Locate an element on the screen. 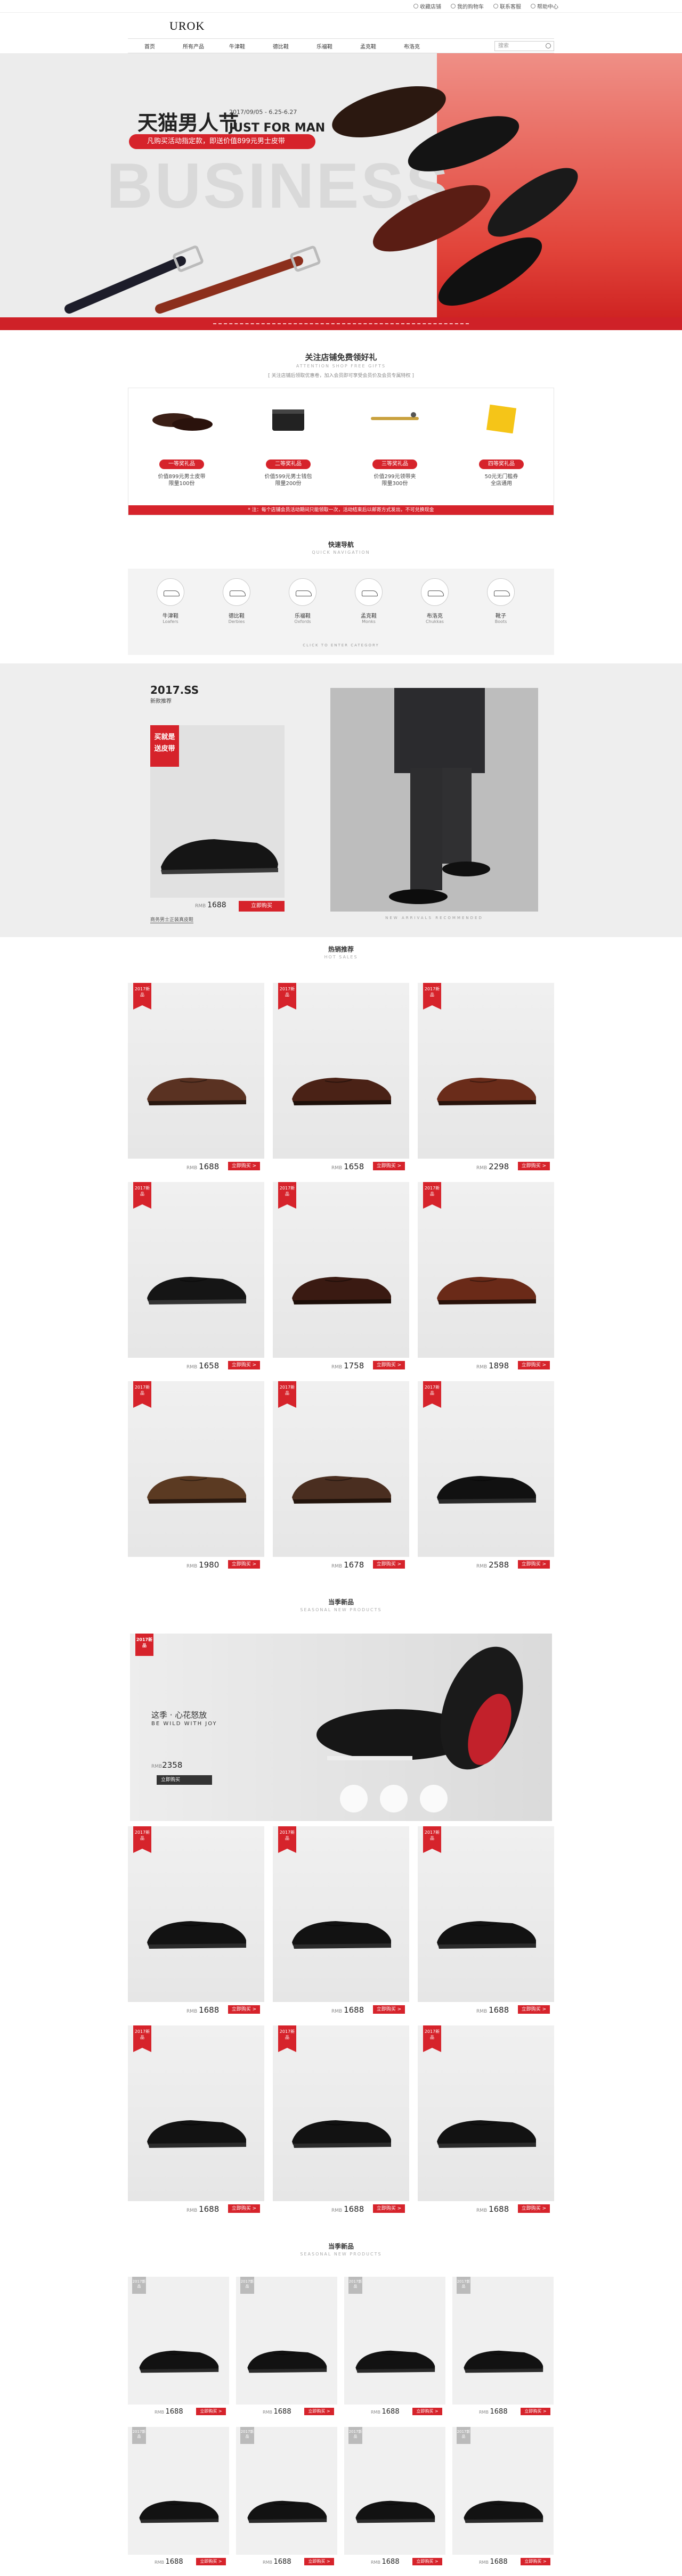 The image size is (682, 2576). product-card: 2017新品 RMB 1758 立即购买 > is located at coordinates (341, 1277).